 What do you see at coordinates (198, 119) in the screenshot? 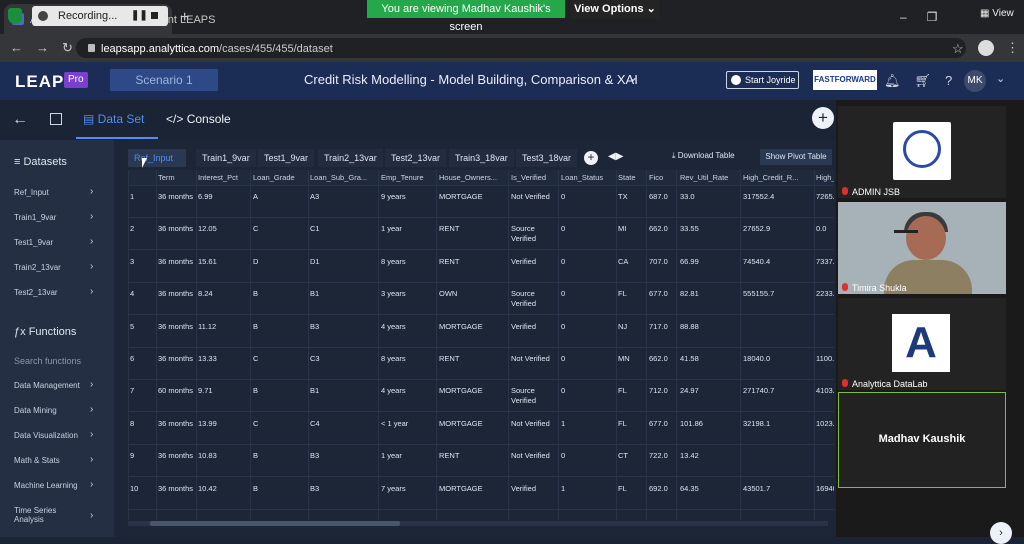
I see `tab-console: </> Console` at bounding box center [198, 119].